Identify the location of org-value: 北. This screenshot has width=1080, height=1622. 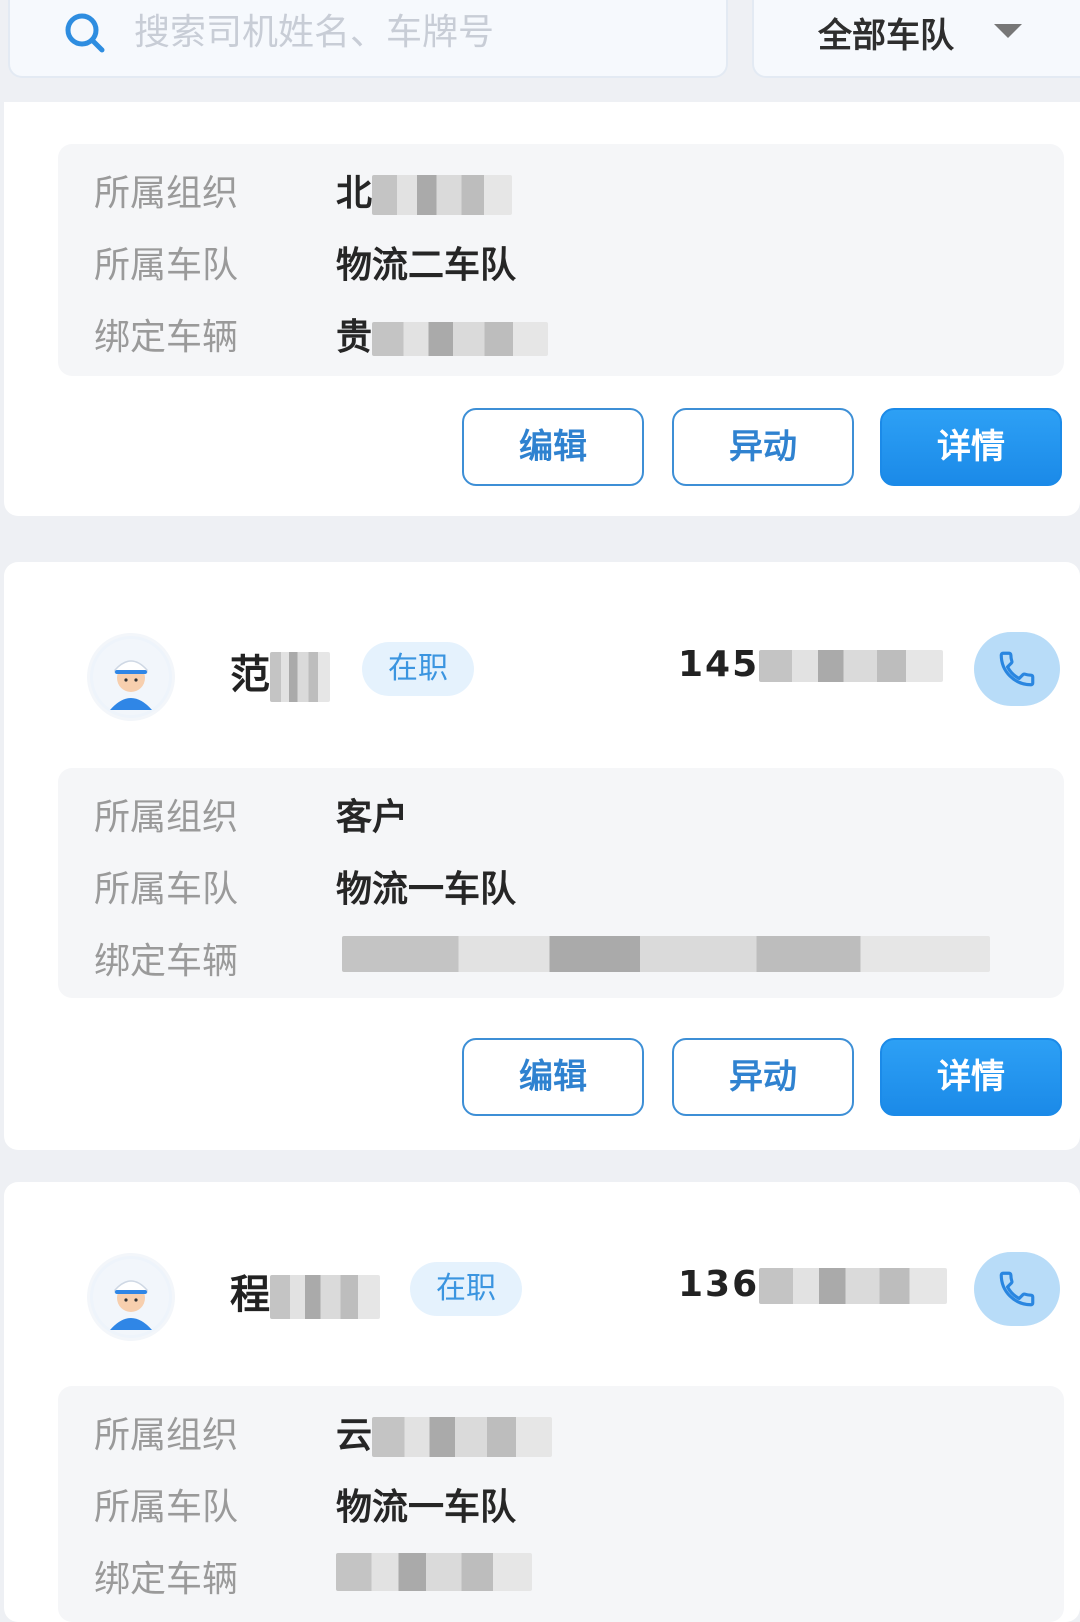
(424, 190).